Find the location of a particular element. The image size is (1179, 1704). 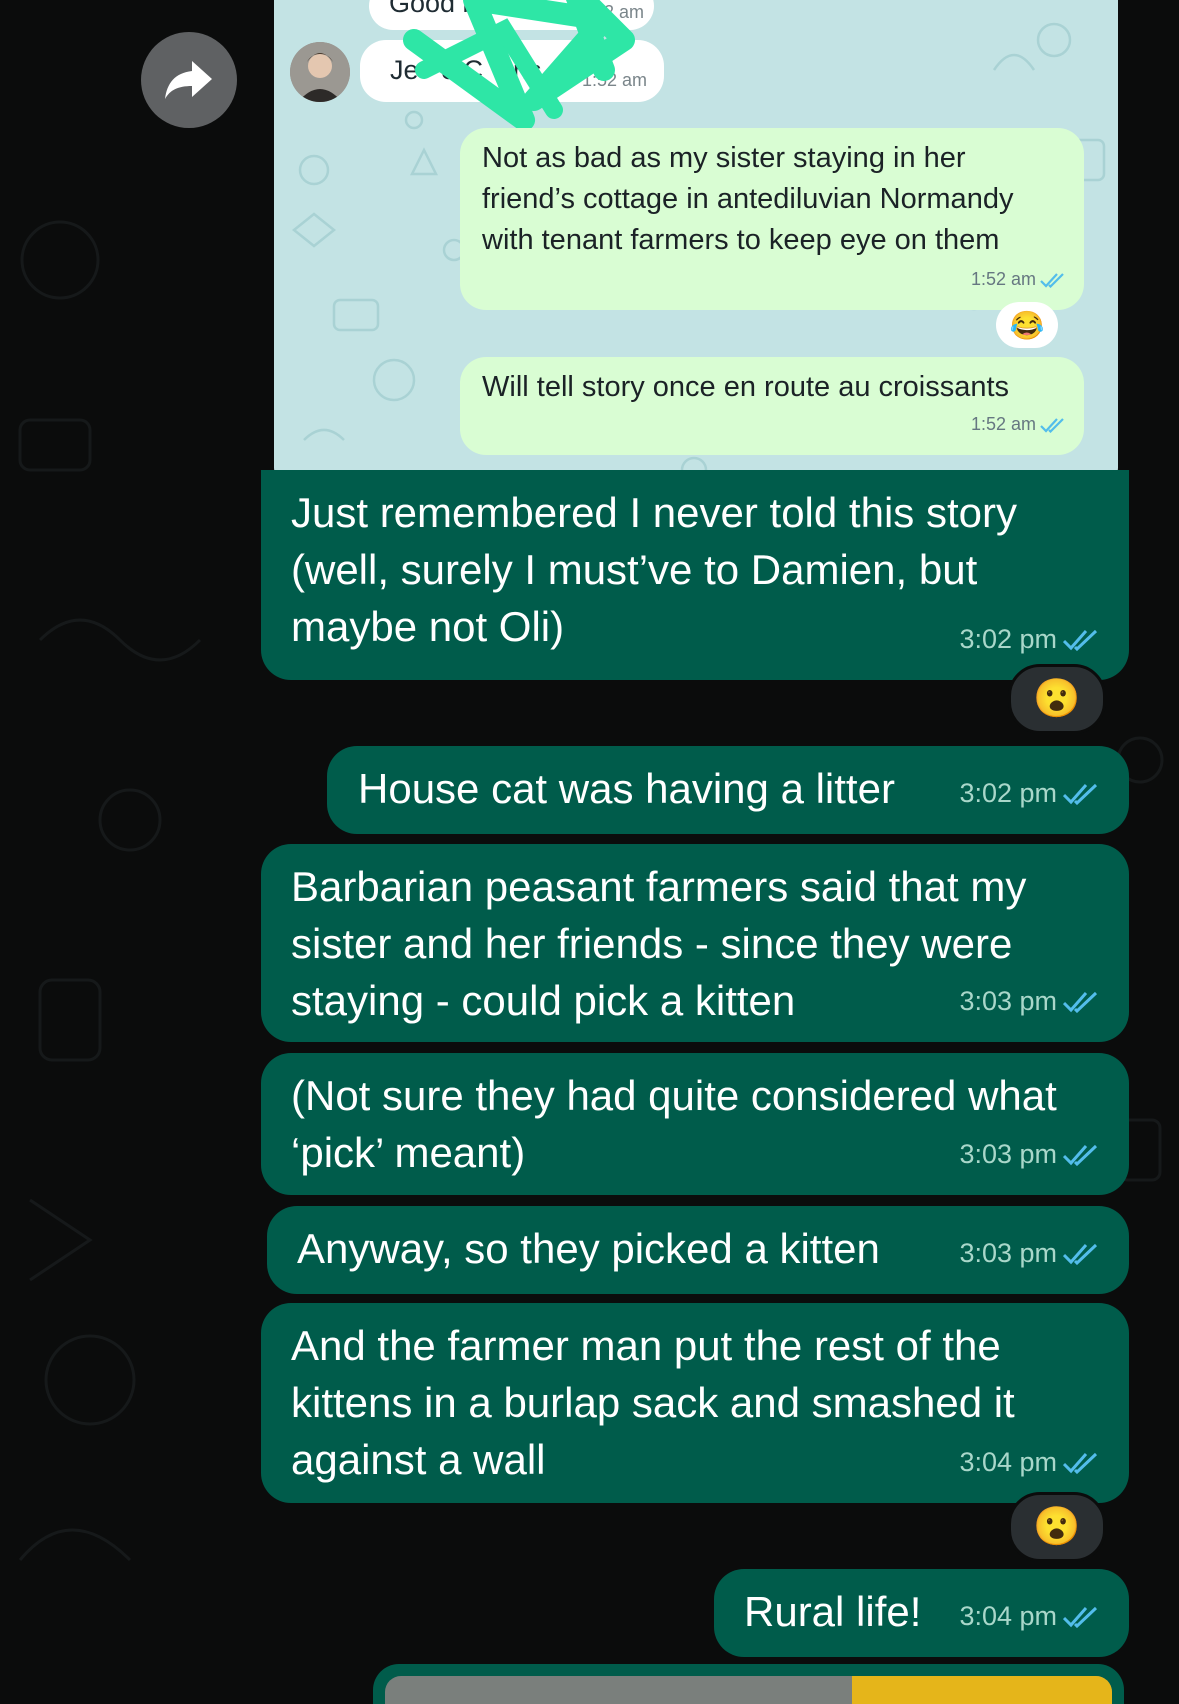

quoted-reaction: 😂 is located at coordinates (1027, 325).